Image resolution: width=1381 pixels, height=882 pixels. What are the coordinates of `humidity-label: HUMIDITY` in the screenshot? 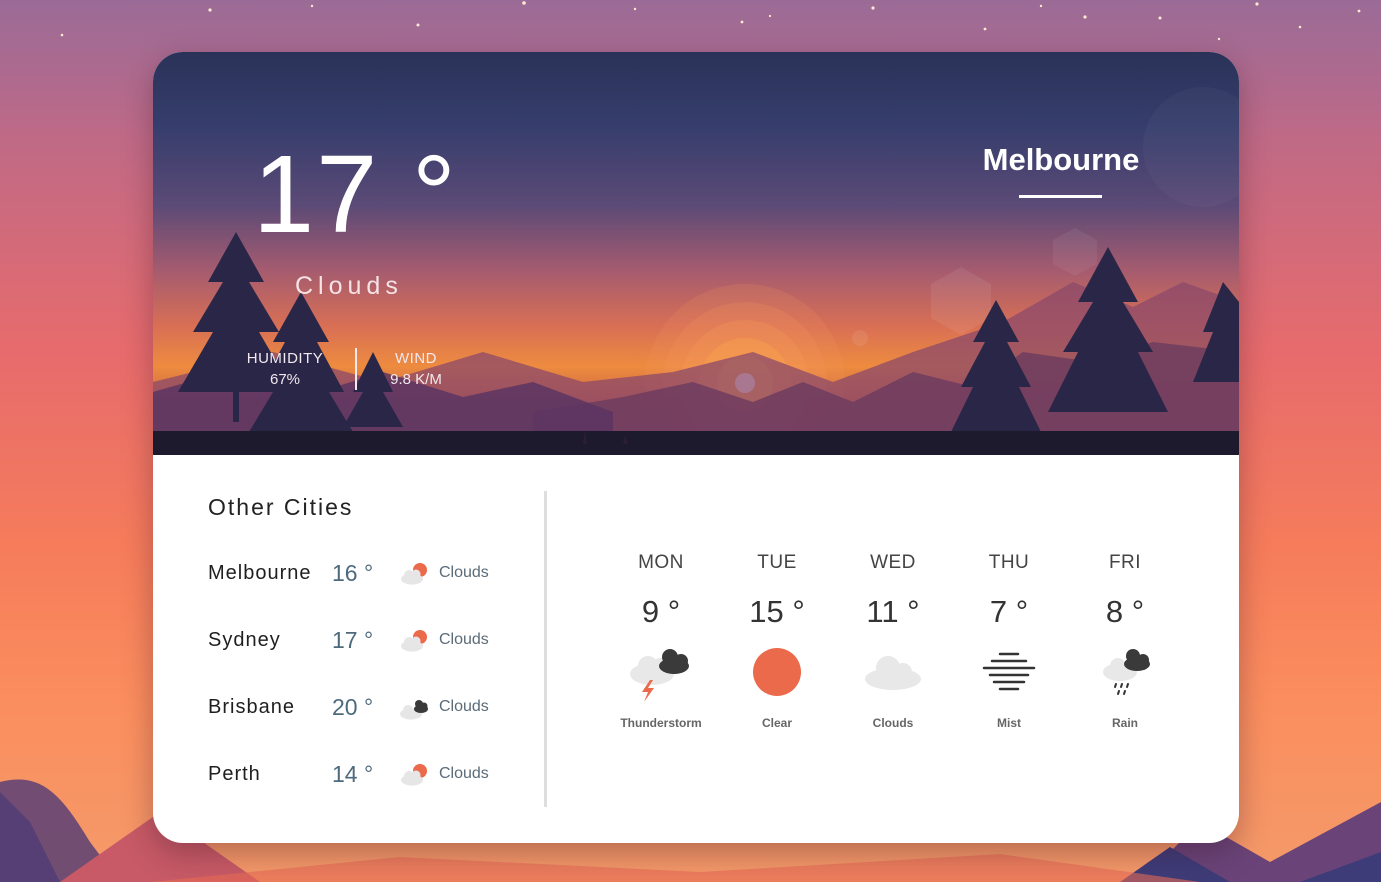 It's located at (285, 358).